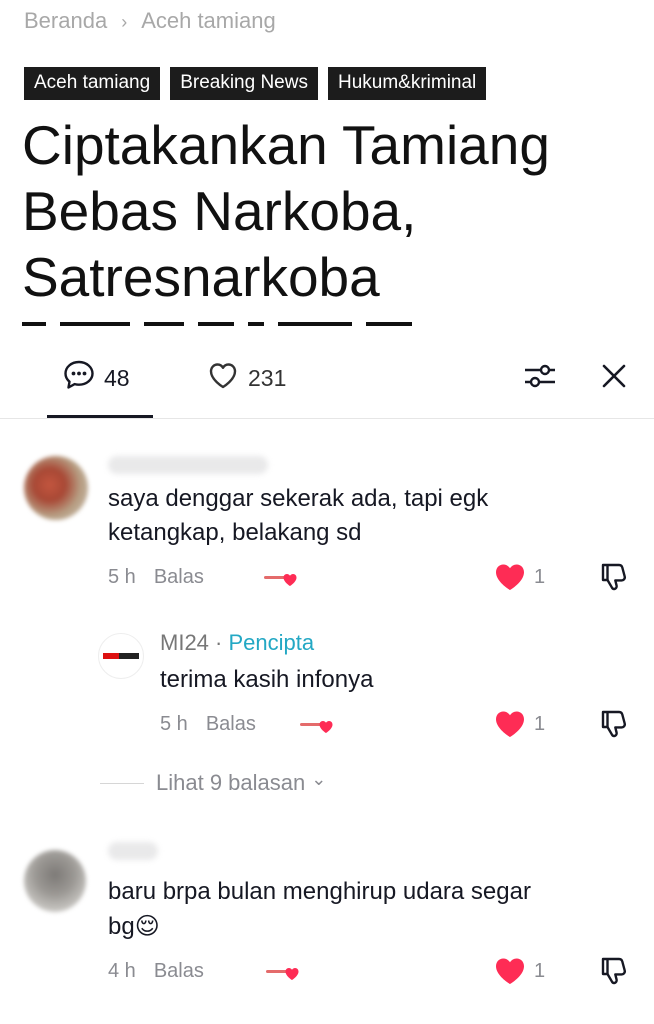  Describe the element at coordinates (174, 724) in the screenshot. I see `reply-time: 5 h` at that location.